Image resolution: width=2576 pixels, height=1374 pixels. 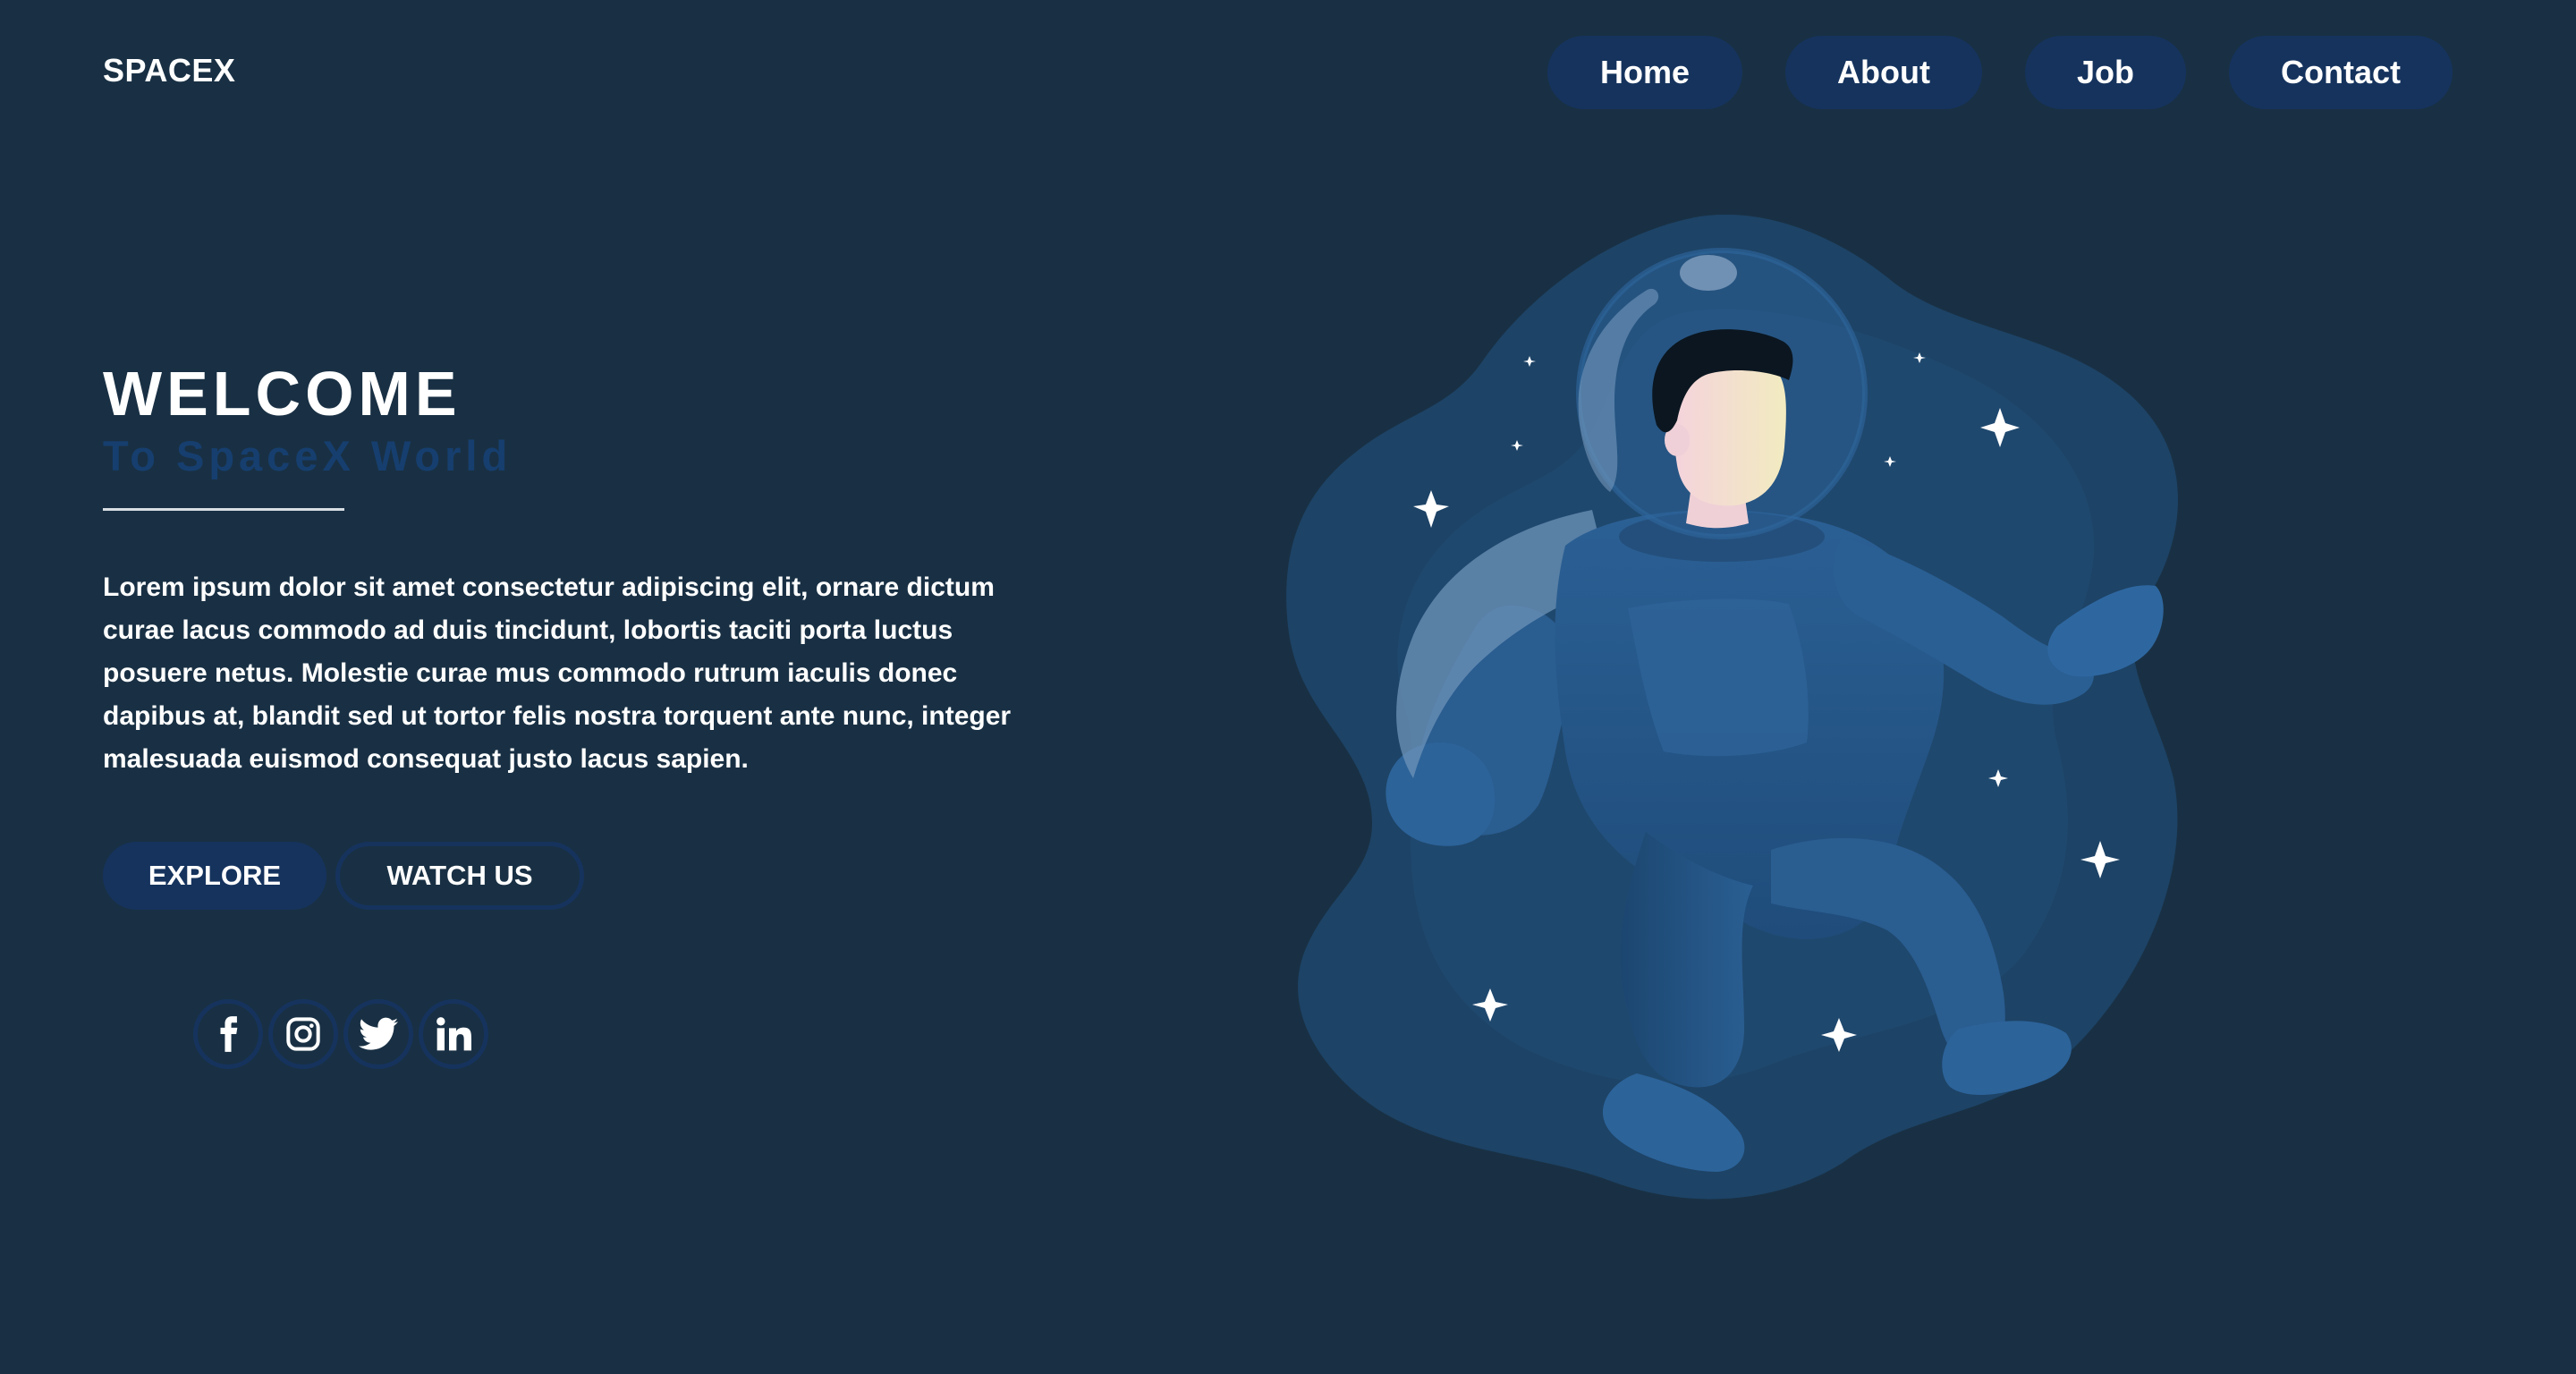 What do you see at coordinates (228, 1034) in the screenshot?
I see `facebook-icon` at bounding box center [228, 1034].